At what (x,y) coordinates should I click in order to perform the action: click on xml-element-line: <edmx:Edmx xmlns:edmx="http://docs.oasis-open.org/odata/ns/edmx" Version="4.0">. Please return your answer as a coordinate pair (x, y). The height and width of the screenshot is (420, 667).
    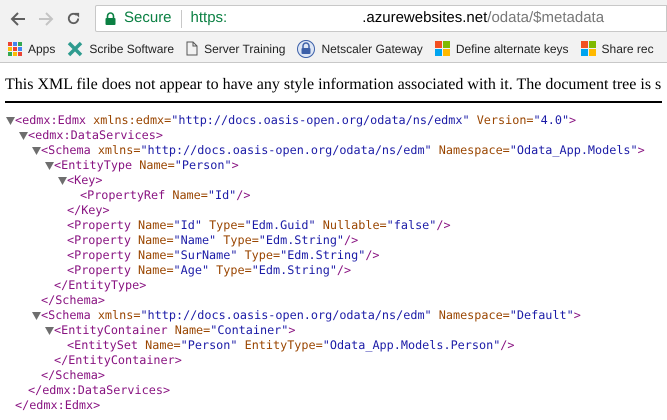
    Looking at the image, I should click on (295, 120).